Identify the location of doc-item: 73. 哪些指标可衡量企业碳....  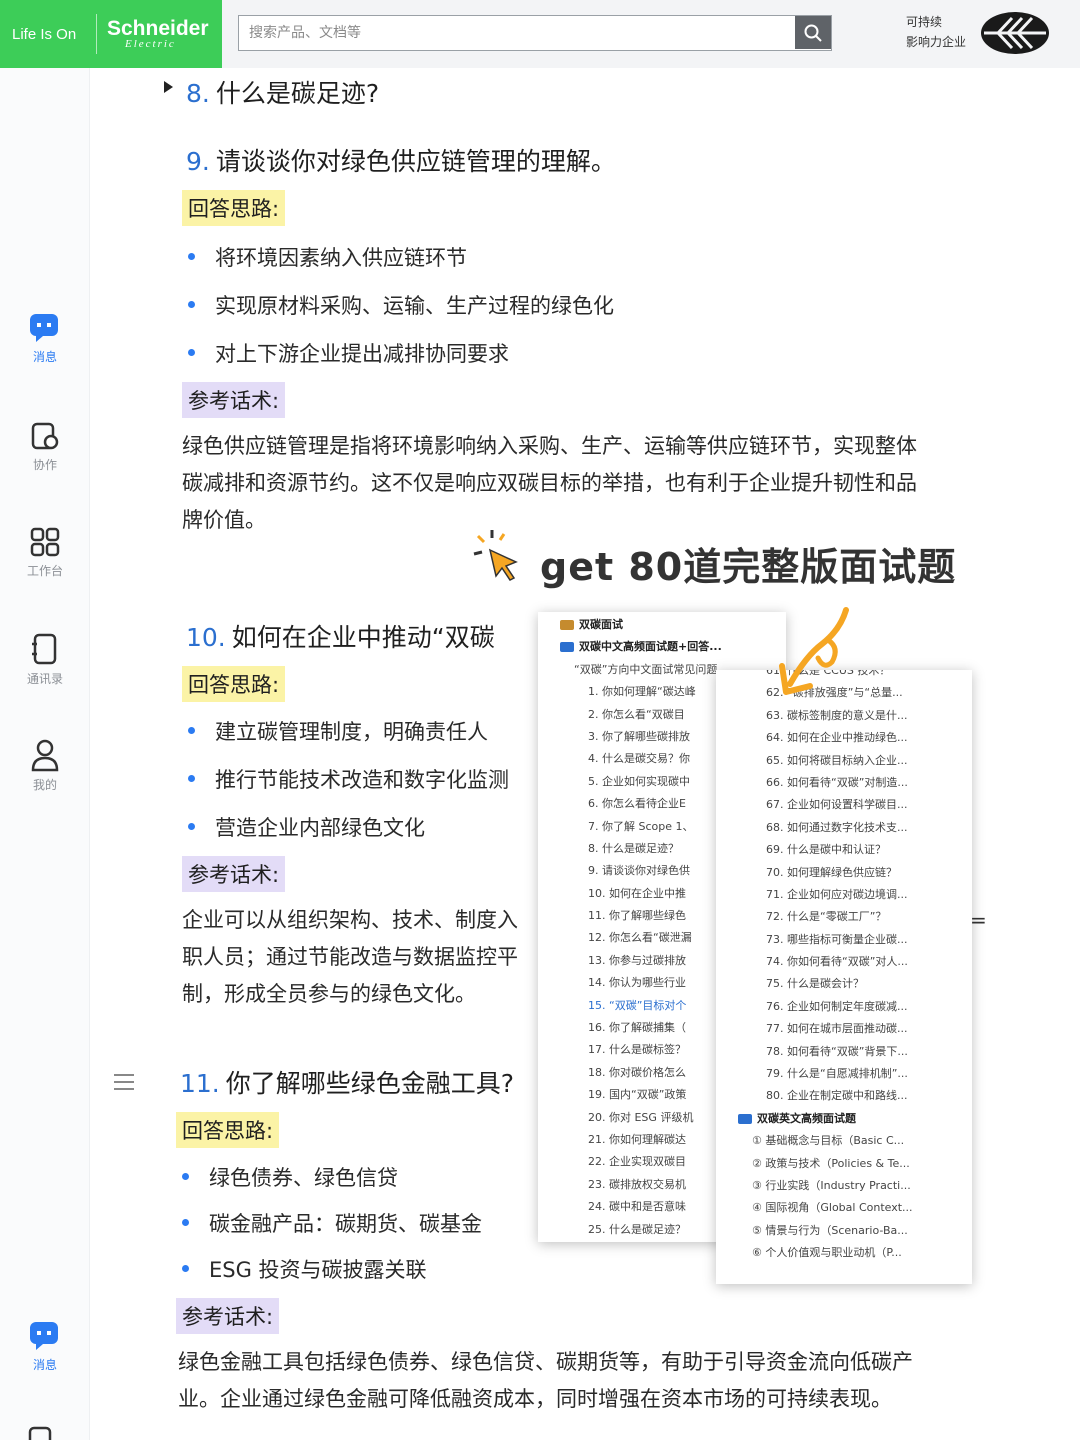
(869, 940).